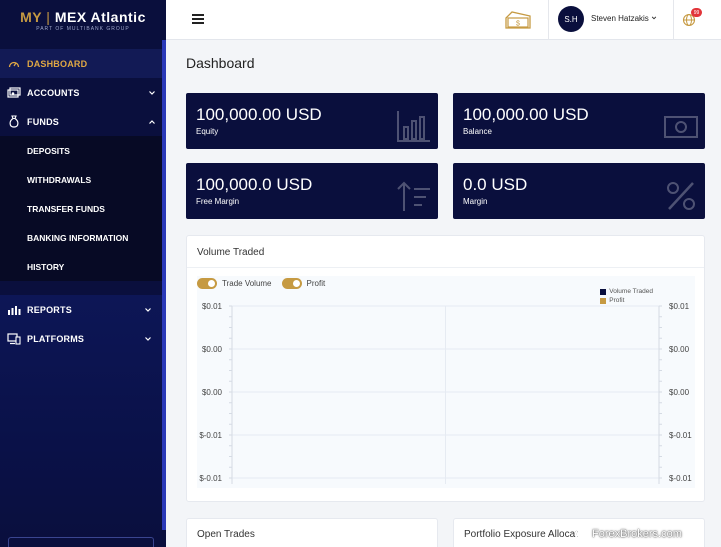 The height and width of the screenshot is (547, 721). I want to click on y-tick-label-right: $0.01, so click(679, 306).